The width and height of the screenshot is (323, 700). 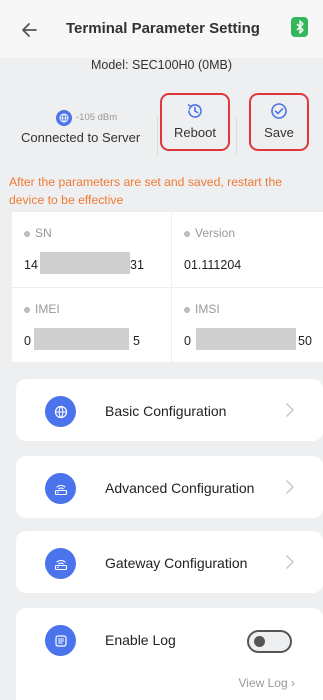 What do you see at coordinates (27, 341) in the screenshot?
I see `imei-value-start: 0` at bounding box center [27, 341].